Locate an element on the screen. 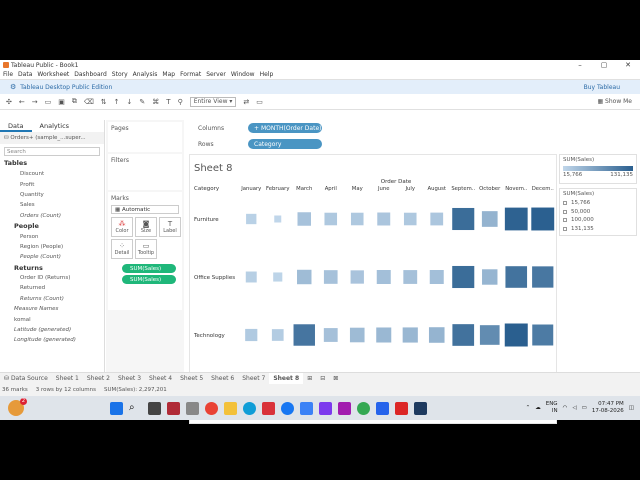 Image resolution: width=640 pixels, height=480 pixels. fit-select: Entire View ▾ is located at coordinates (213, 101).